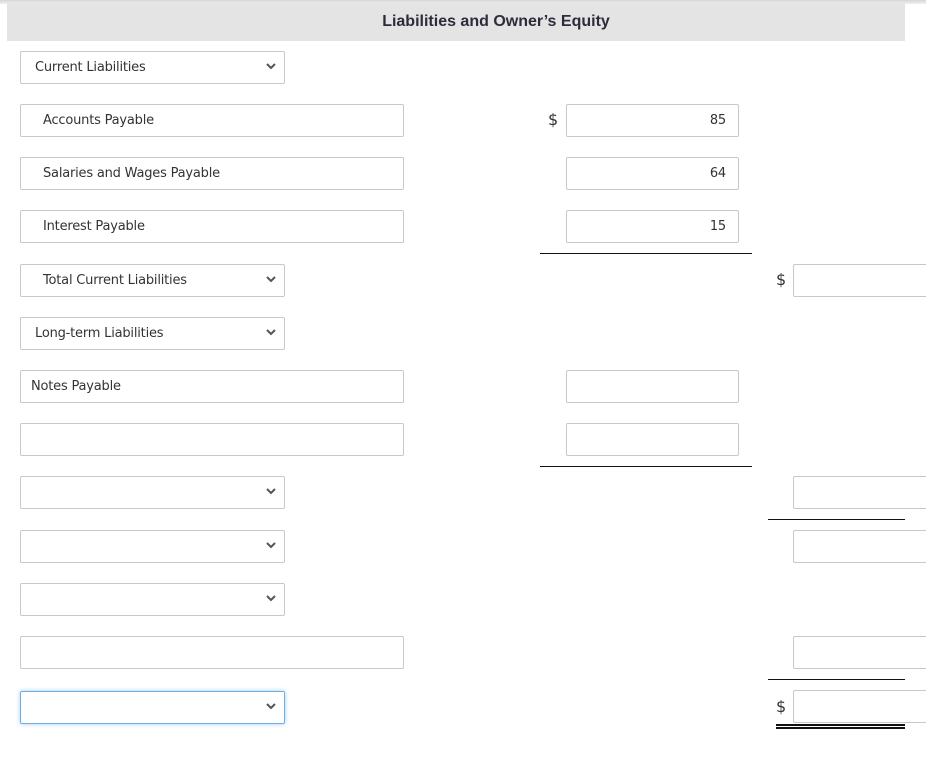  What do you see at coordinates (212, 226) in the screenshot?
I see `account-input-interest-payable: Interest Payable` at bounding box center [212, 226].